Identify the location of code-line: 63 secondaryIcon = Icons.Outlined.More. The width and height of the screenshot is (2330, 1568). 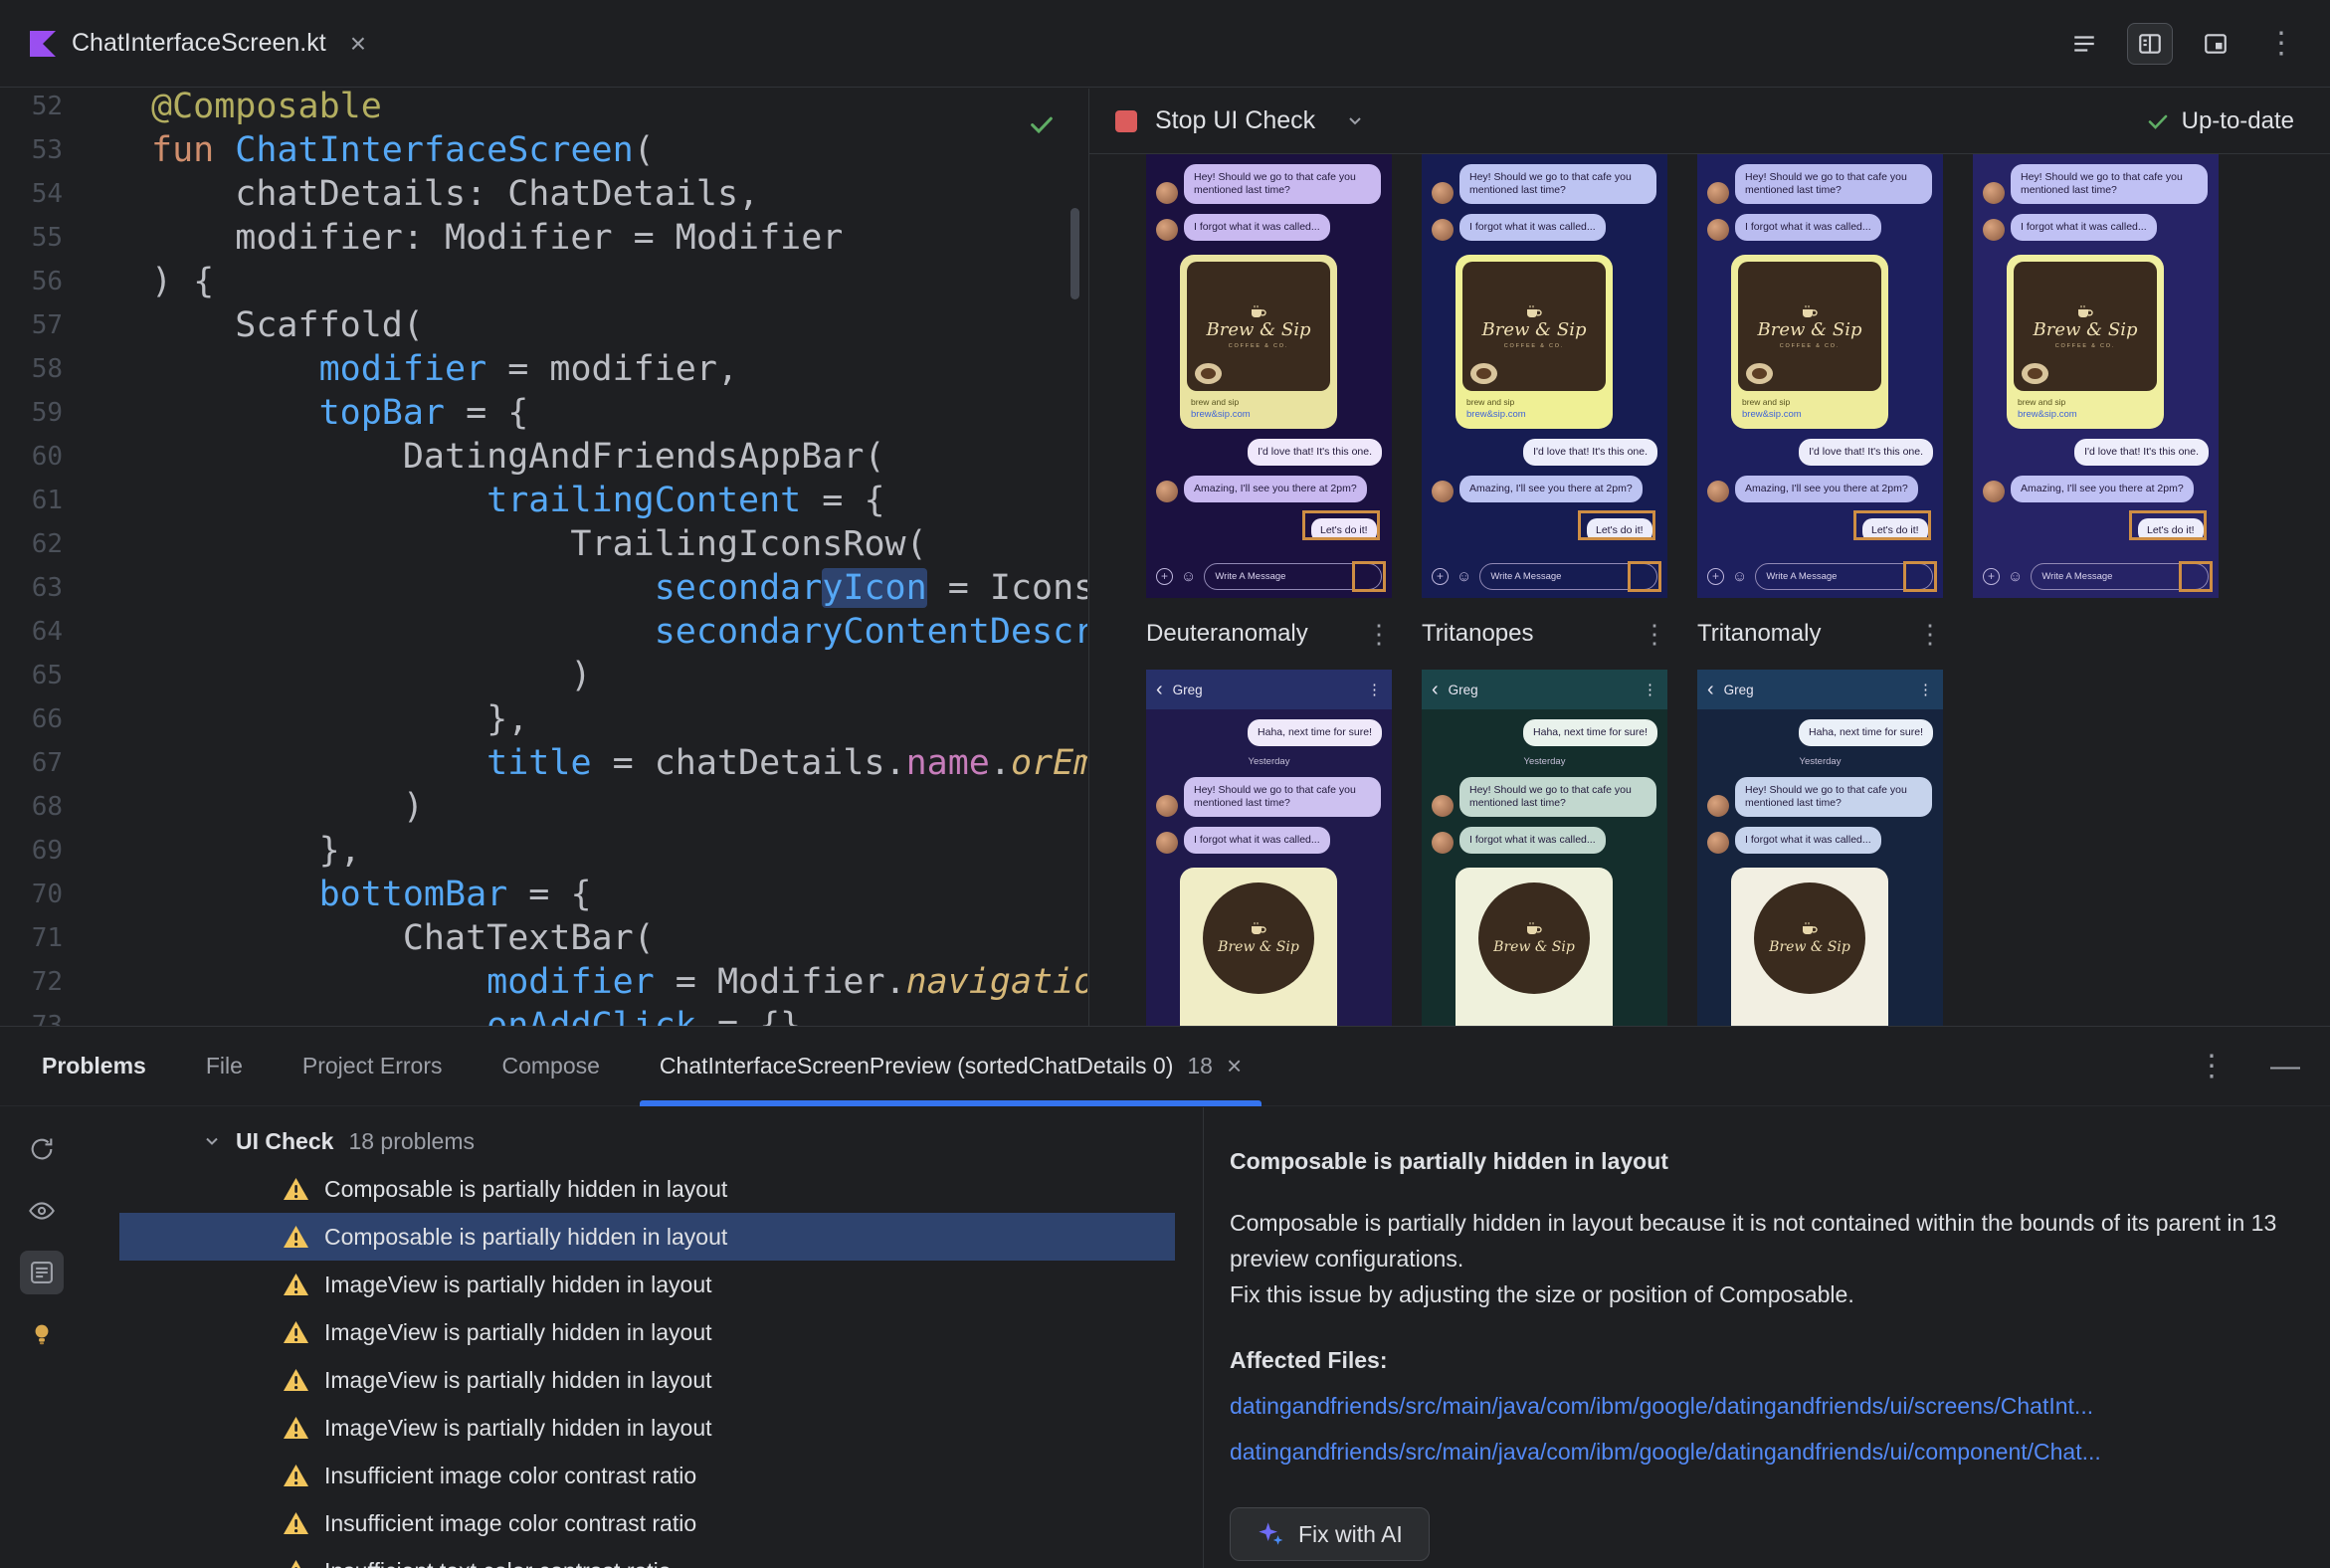
(543, 588).